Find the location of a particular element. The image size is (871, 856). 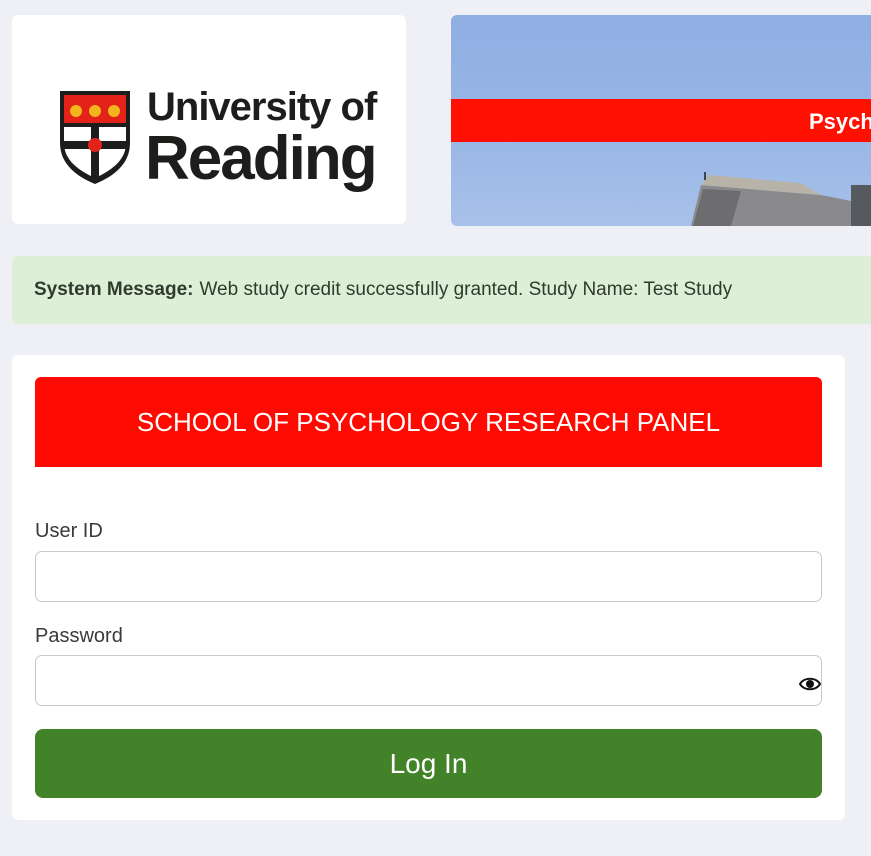

eye-icon is located at coordinates (810, 684).